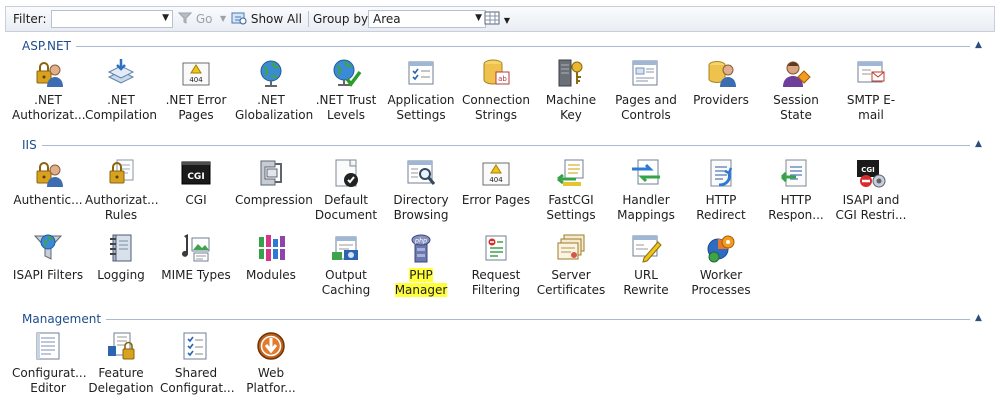 The height and width of the screenshot is (402, 1000). What do you see at coordinates (496, 107) in the screenshot?
I see `feature-label: Connection Strings` at bounding box center [496, 107].